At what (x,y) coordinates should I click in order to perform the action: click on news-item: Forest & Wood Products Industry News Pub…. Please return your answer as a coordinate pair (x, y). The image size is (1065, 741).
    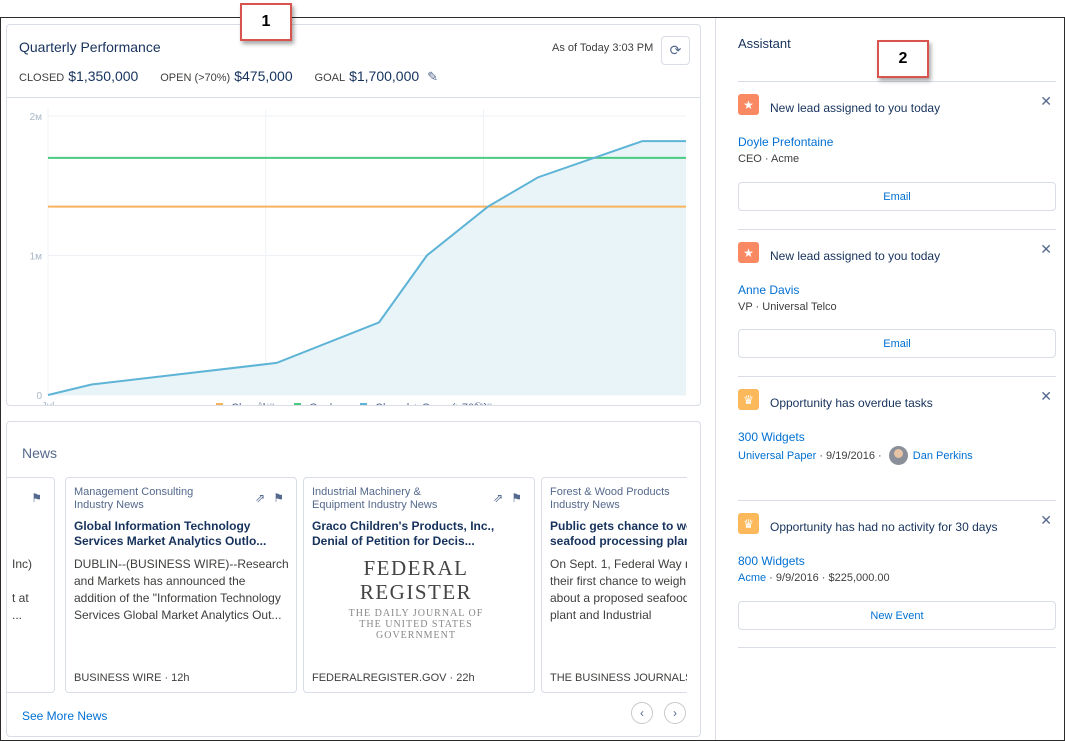
    Looking at the image, I should click on (614, 585).